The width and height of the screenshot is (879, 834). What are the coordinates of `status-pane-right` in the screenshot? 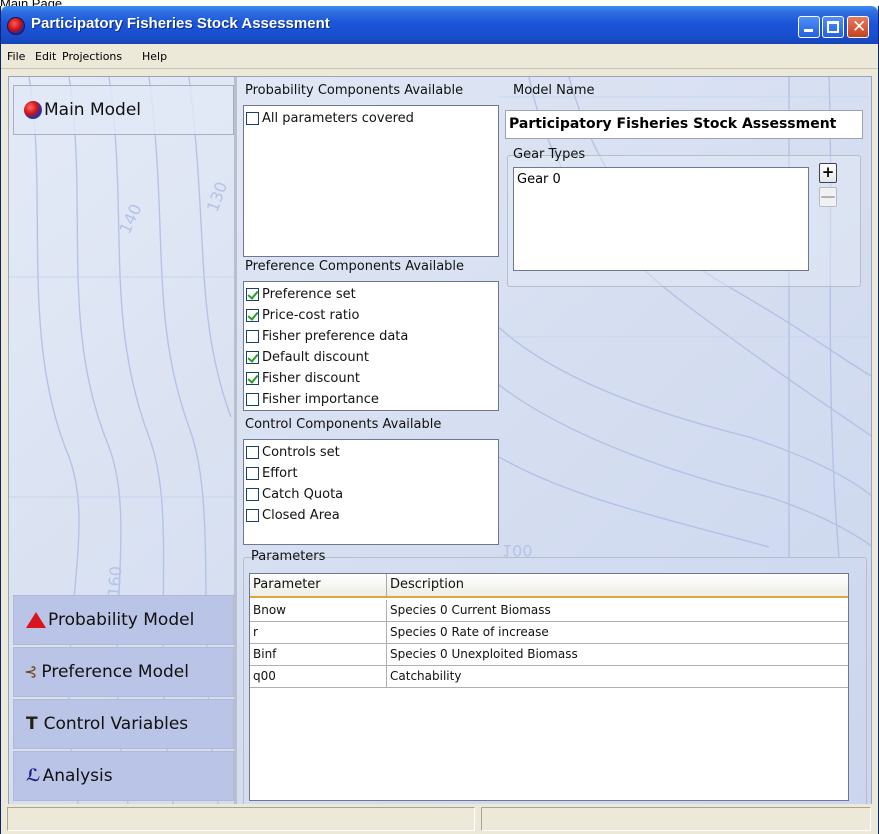 It's located at (676, 819).